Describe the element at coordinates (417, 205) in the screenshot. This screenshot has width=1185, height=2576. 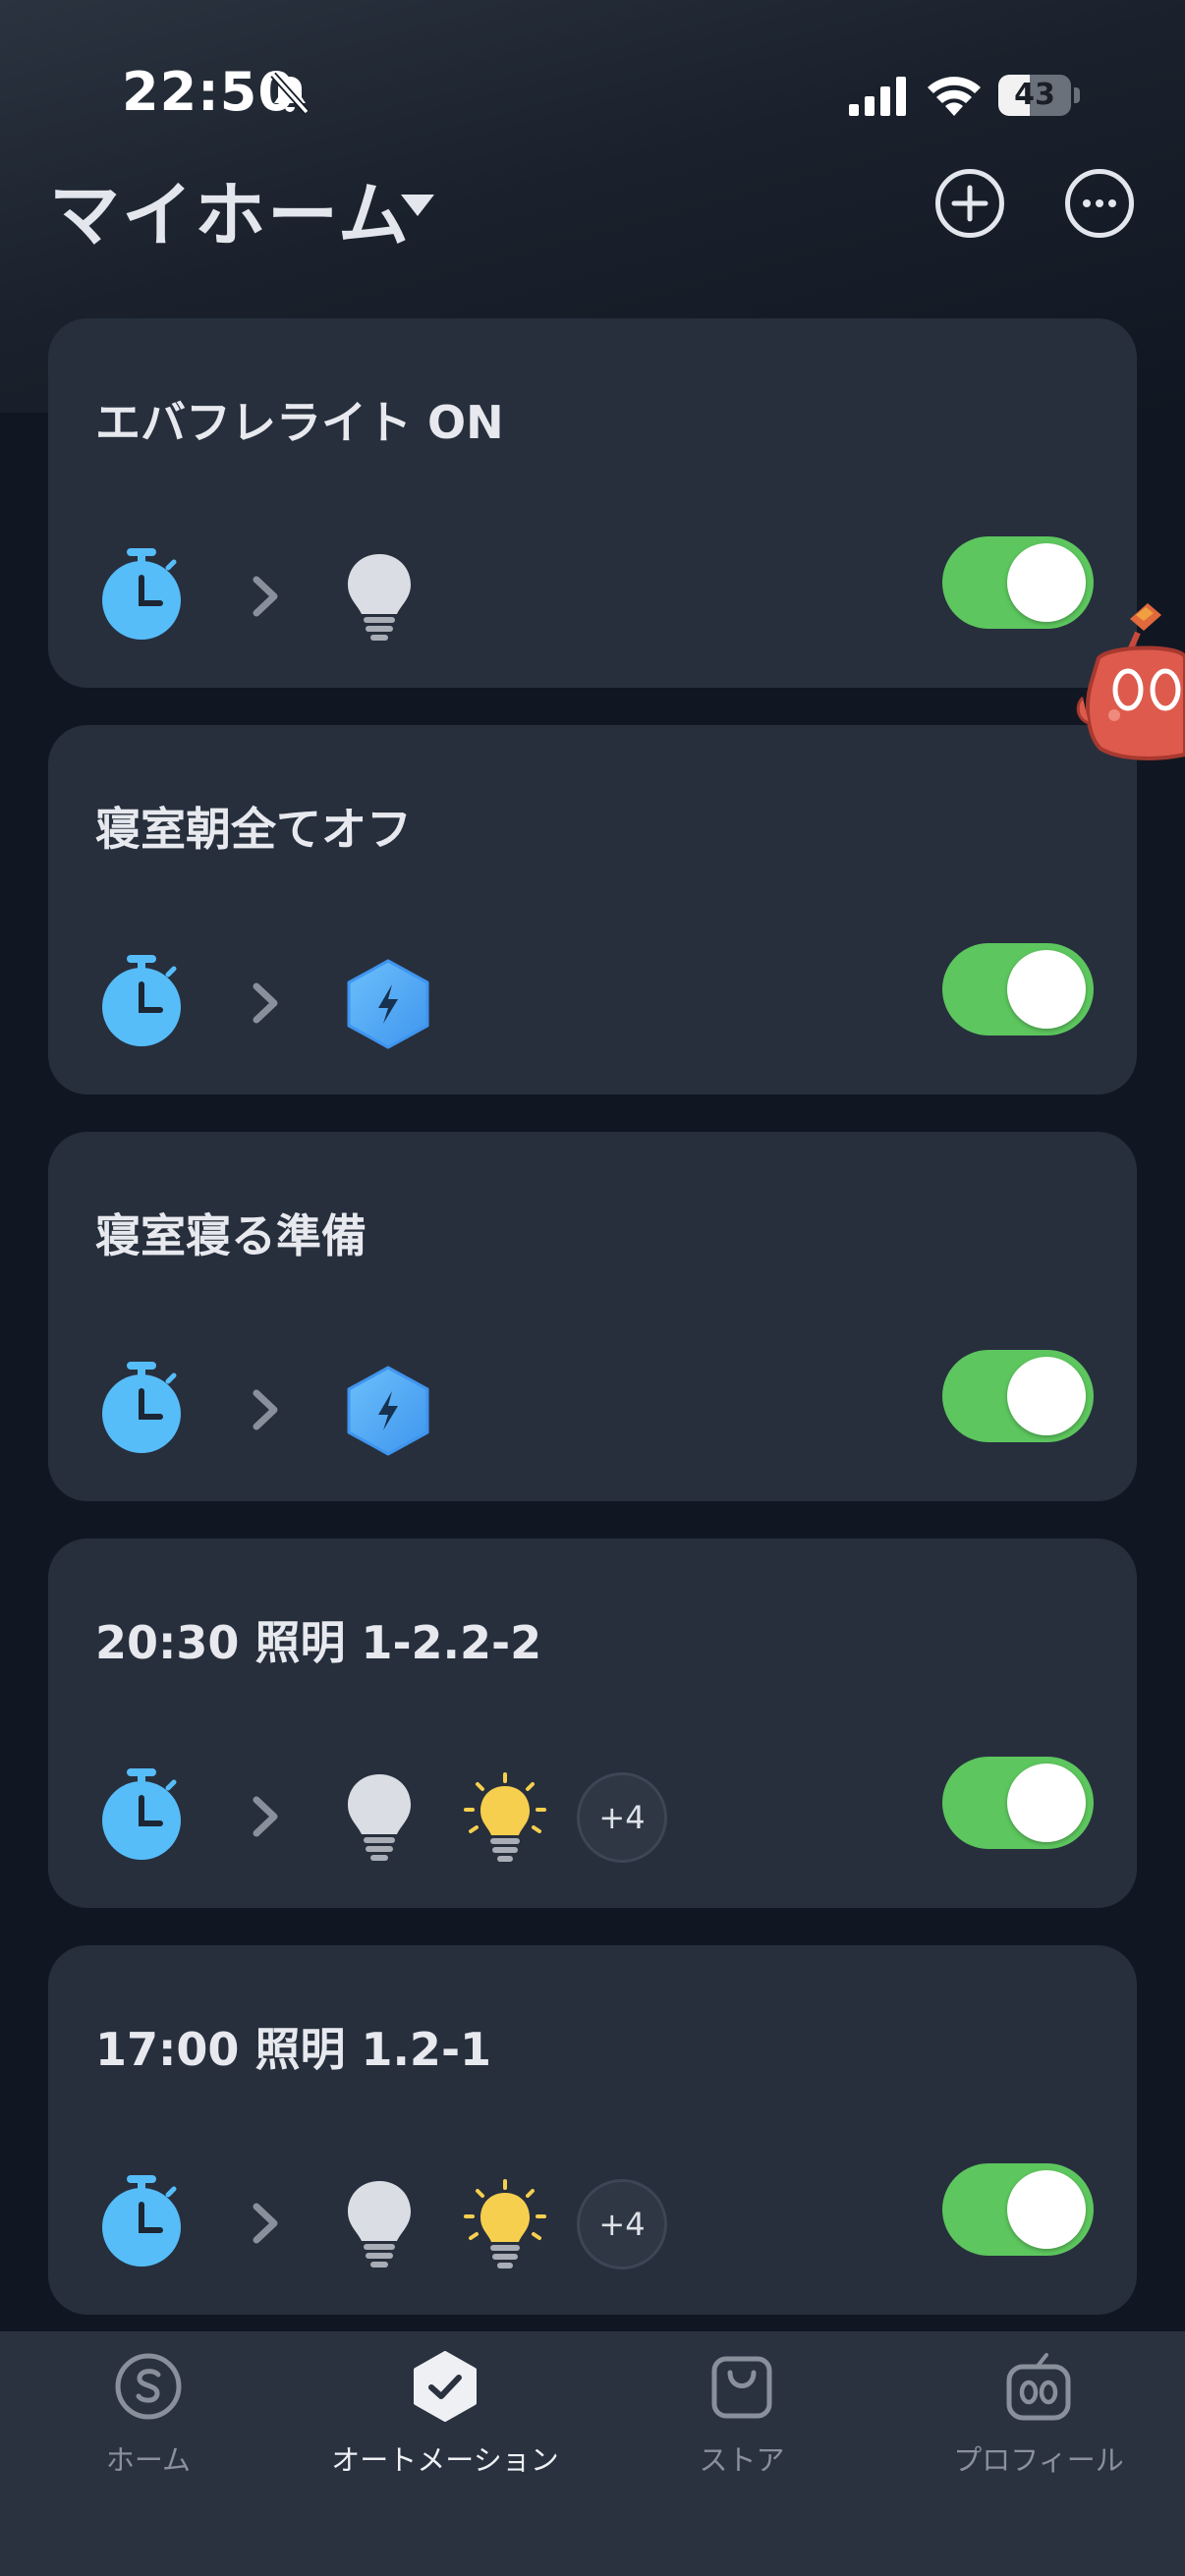
I see `dropdown-caret-icon` at that location.